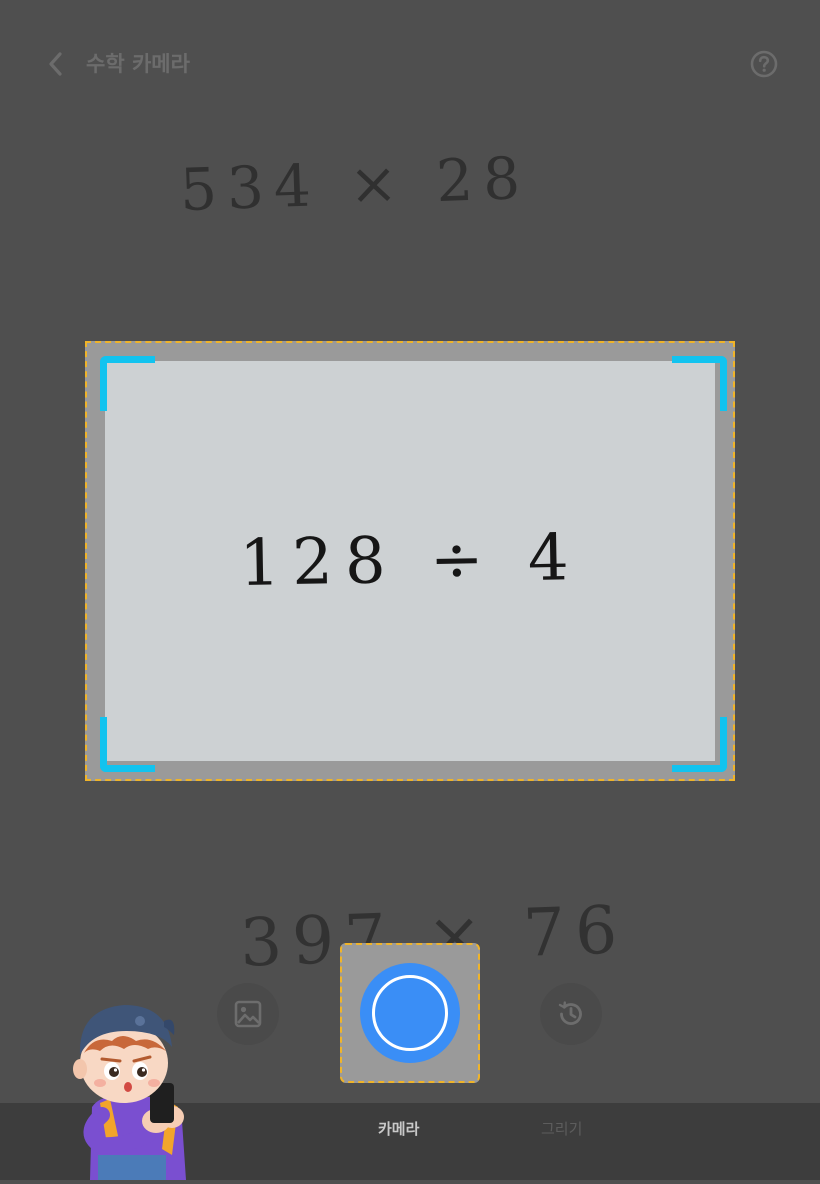 Image resolution: width=820 pixels, height=1184 pixels. I want to click on help-button, so click(764, 64).